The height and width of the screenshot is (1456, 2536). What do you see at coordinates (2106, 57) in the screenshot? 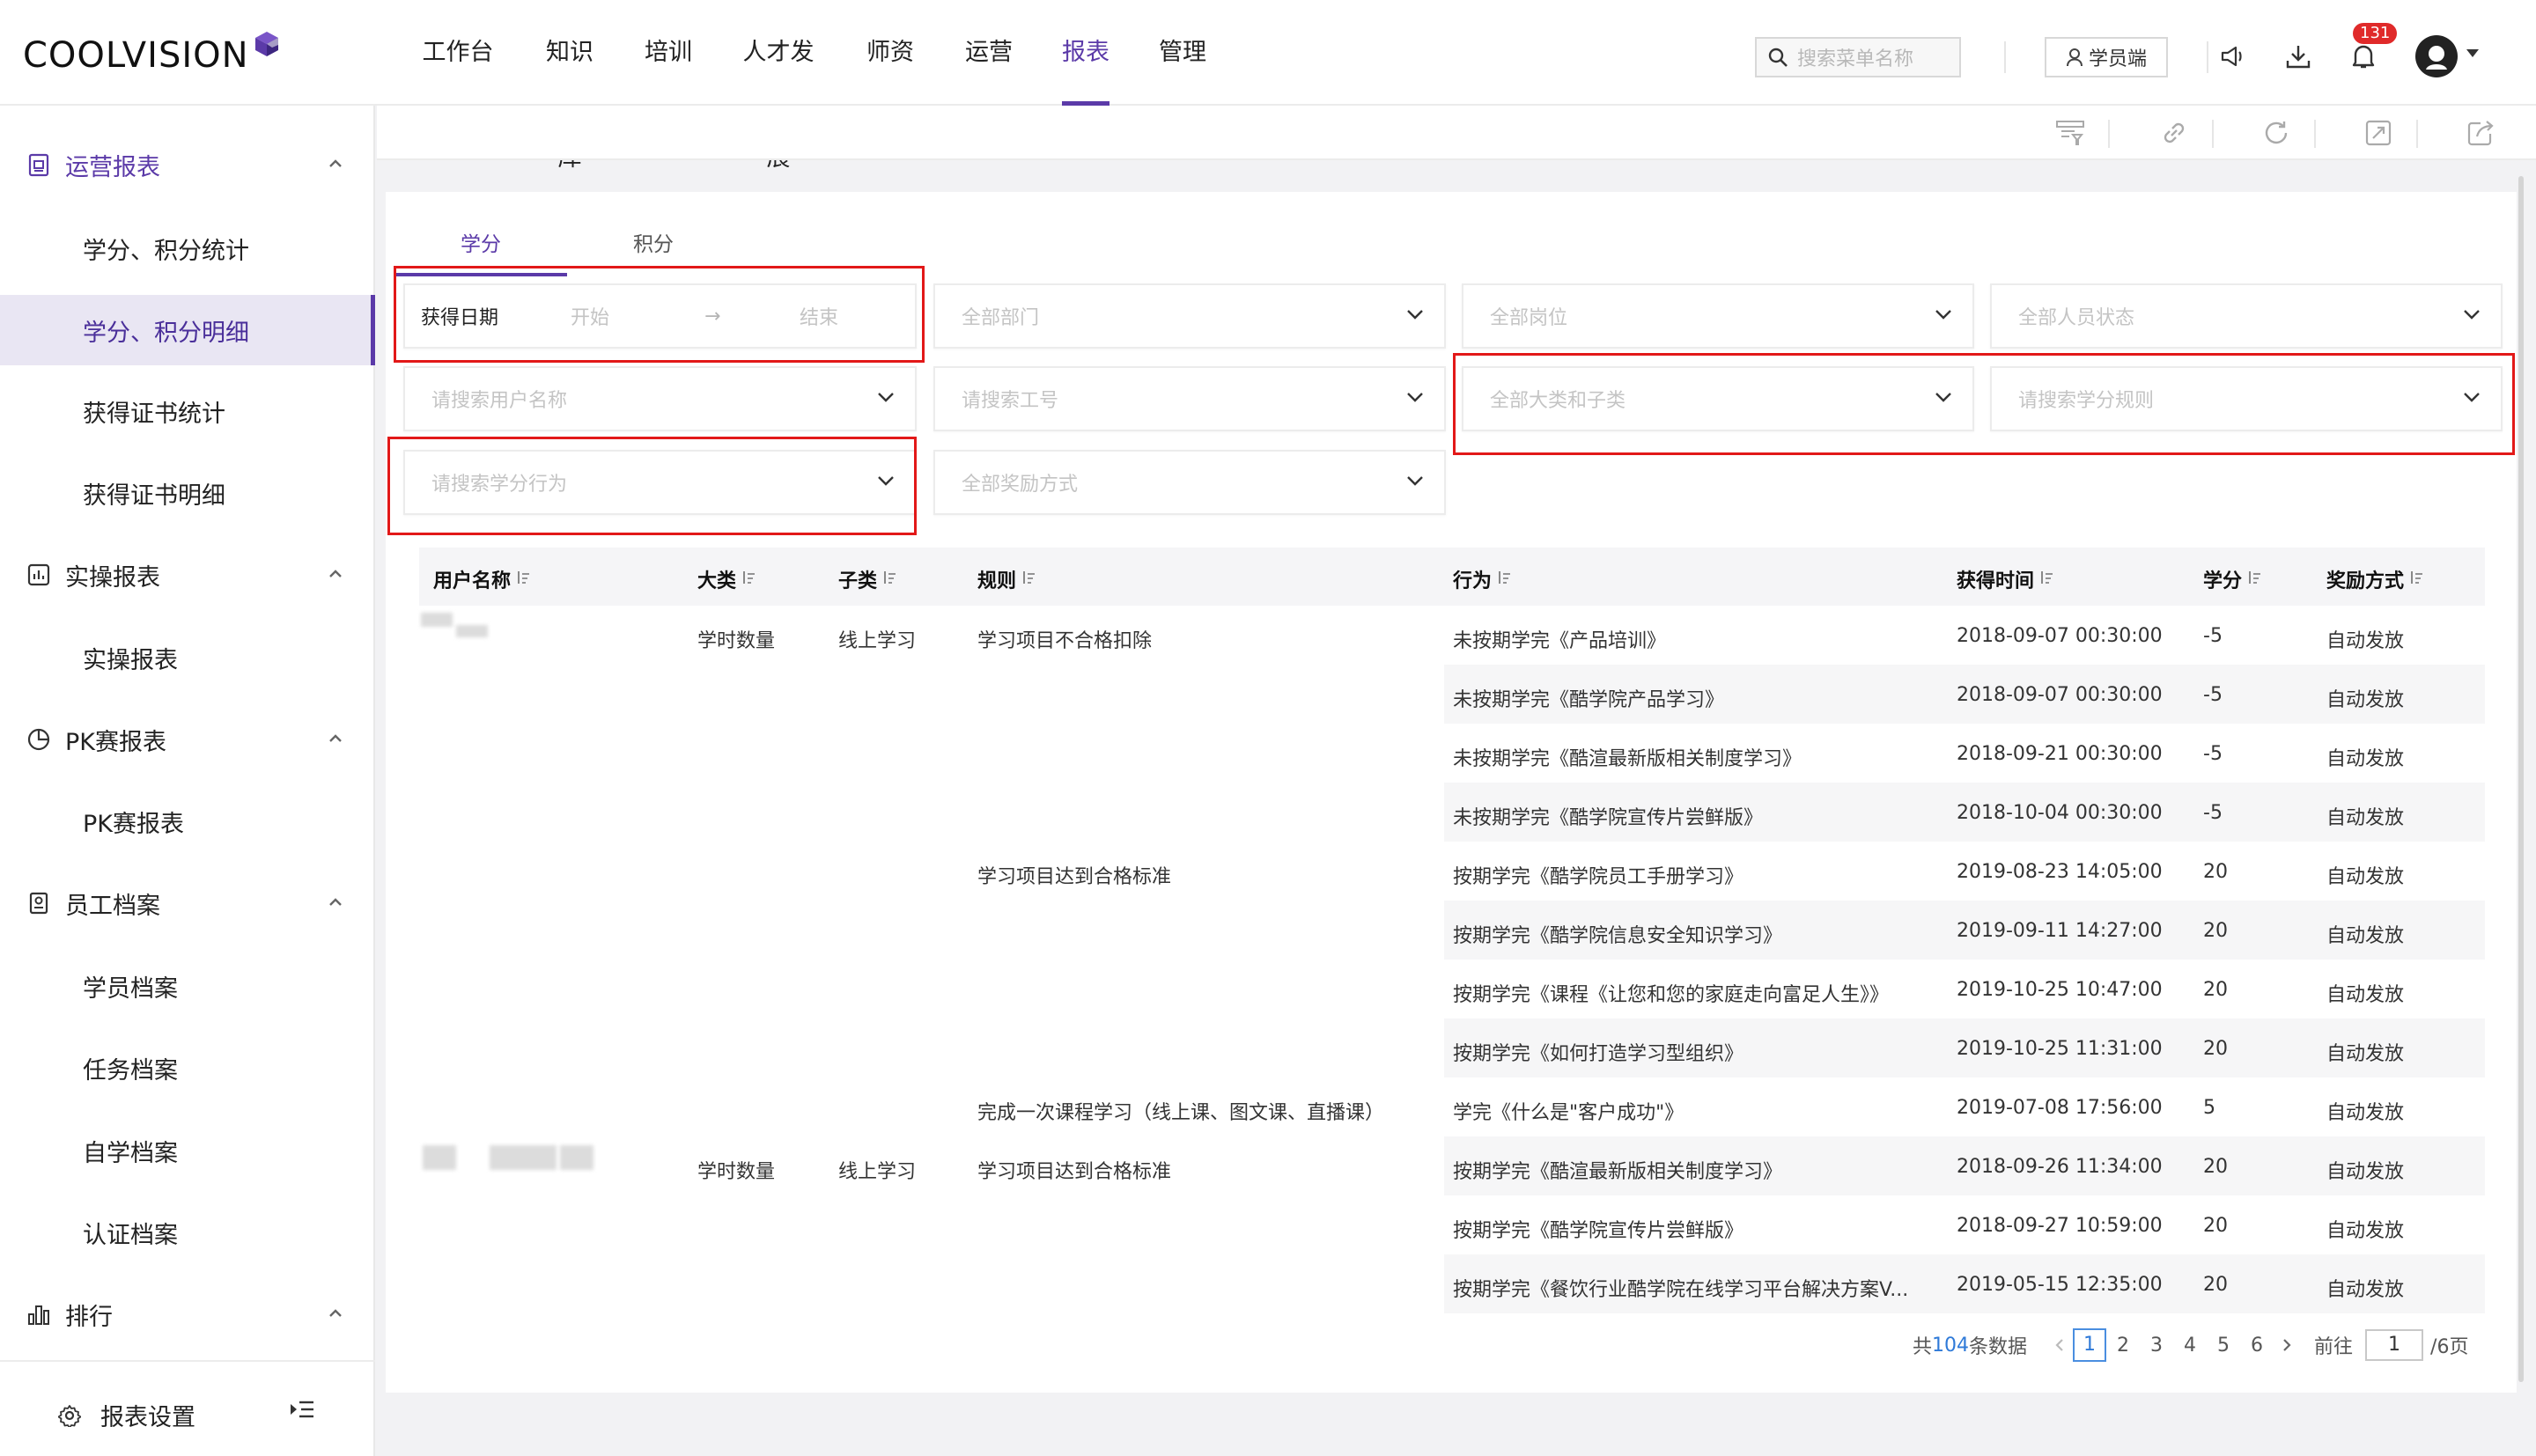
I see `student-portal-button: 学员端` at bounding box center [2106, 57].